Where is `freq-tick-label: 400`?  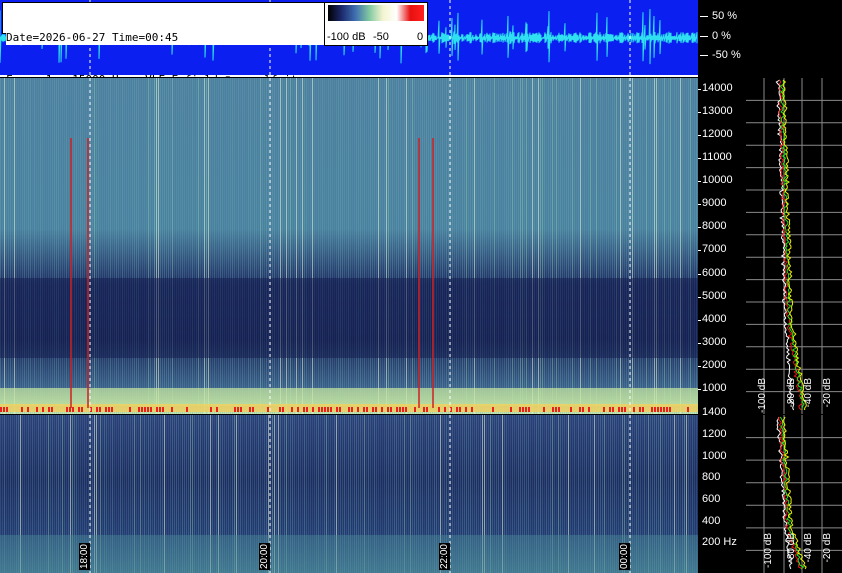
freq-tick-label: 400 is located at coordinates (711, 520).